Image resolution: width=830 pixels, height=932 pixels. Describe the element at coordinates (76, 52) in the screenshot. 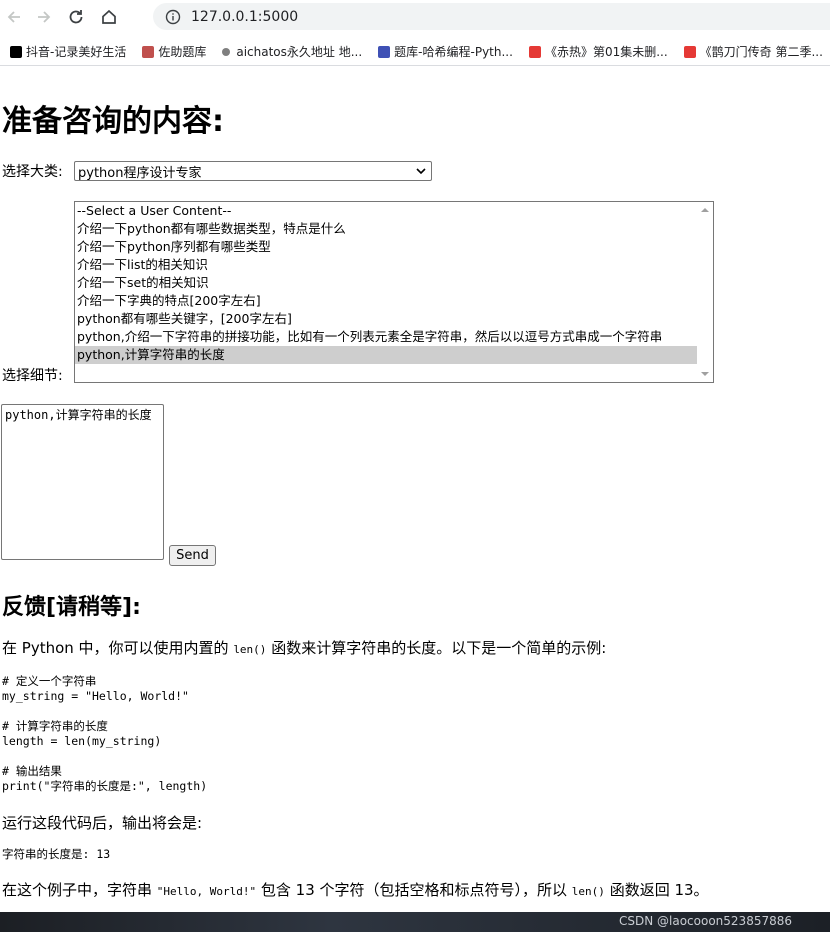

I see `bookmark-label: 抖音-记录美好生活` at that location.